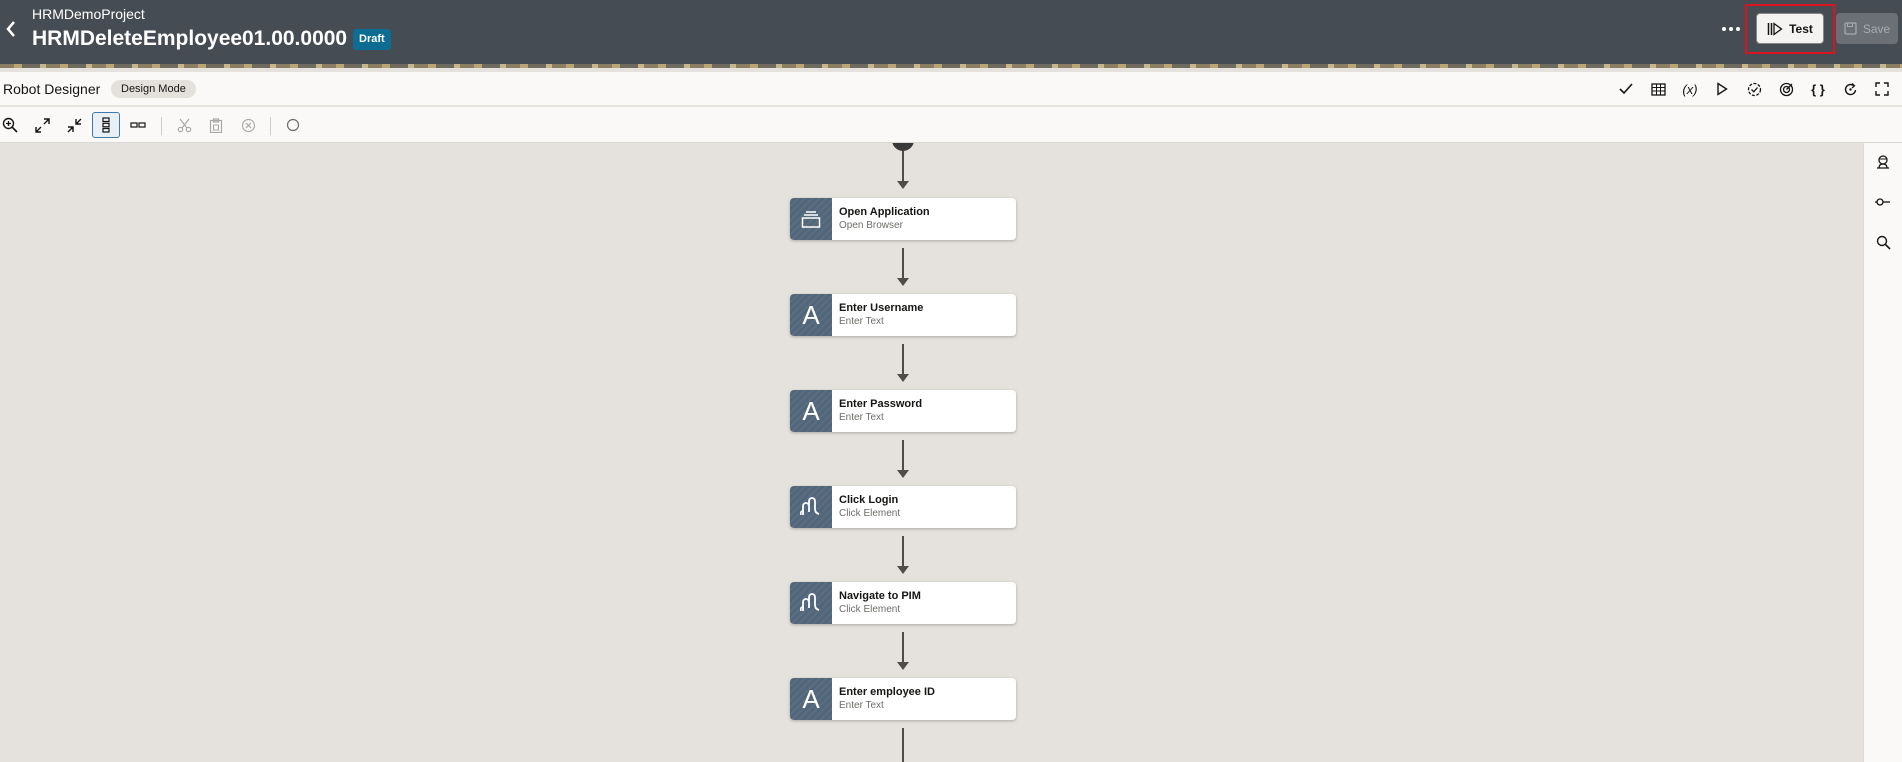  Describe the element at coordinates (887, 692) in the screenshot. I see `node-title: Enter employee ID` at that location.